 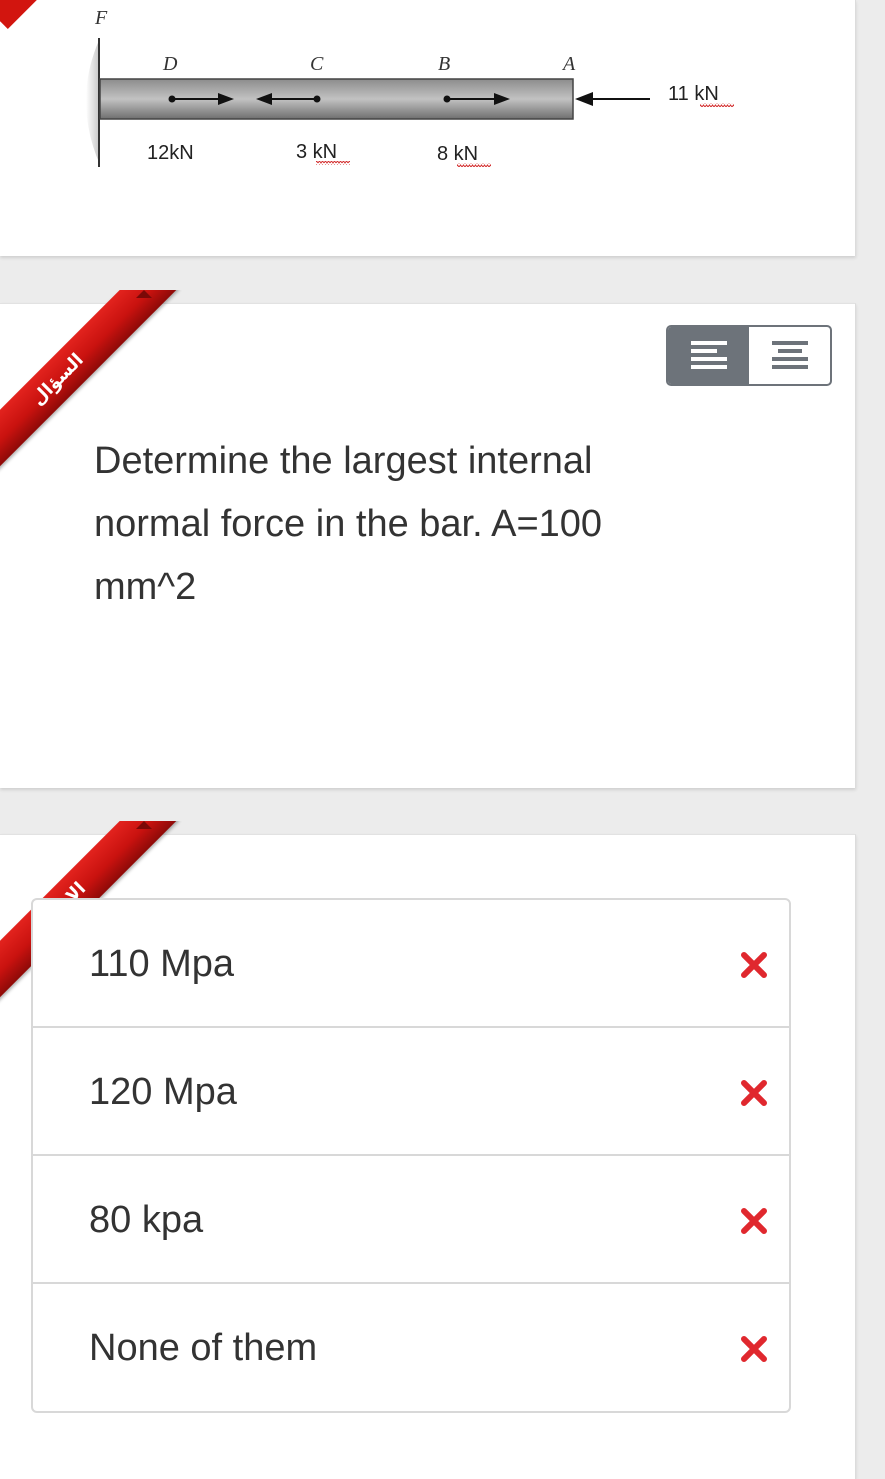 I want to click on point-f-label: F, so click(x=101, y=18).